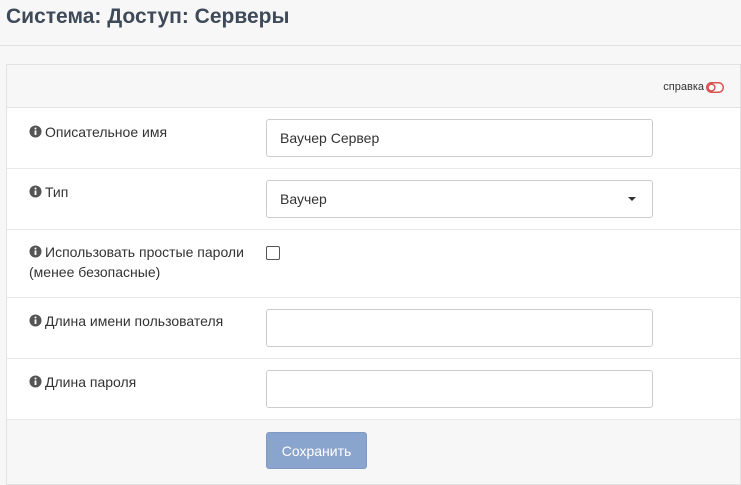 This screenshot has height=485, width=741. I want to click on password-length-label: Длина пароля, so click(139, 382).